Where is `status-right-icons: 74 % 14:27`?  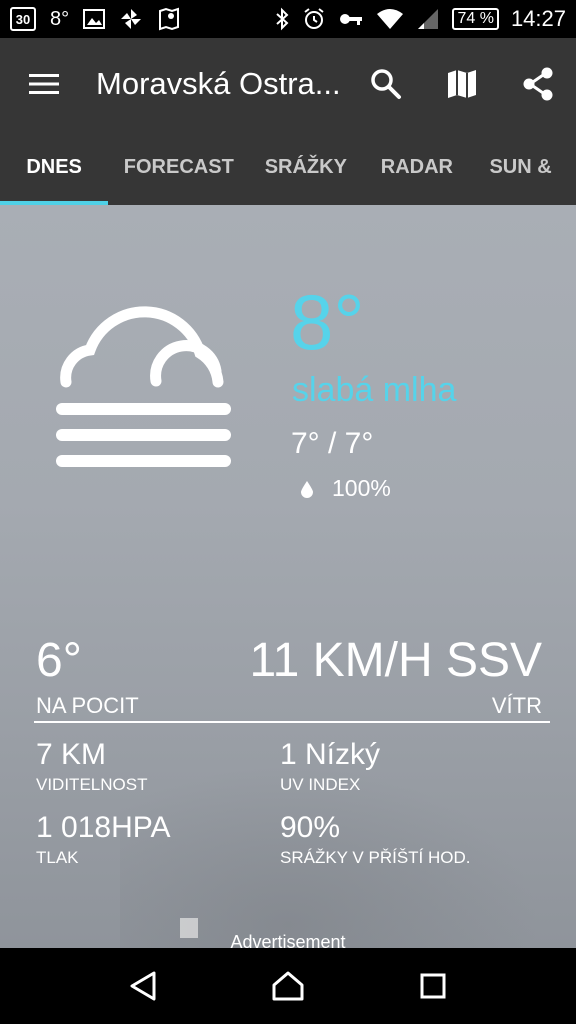
status-right-icons: 74 % 14:27 is located at coordinates (420, 19).